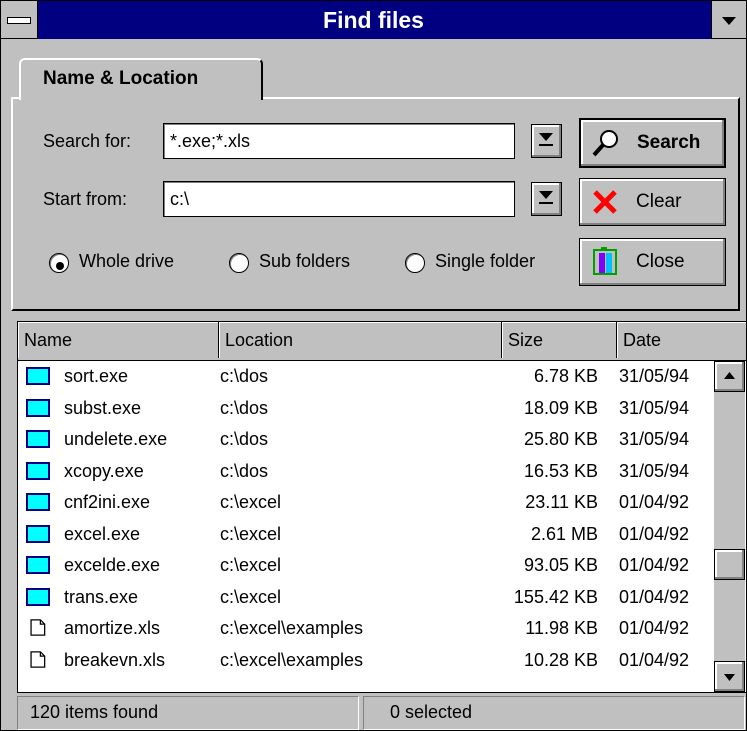 Image resolution: width=747 pixels, height=731 pixels. What do you see at coordinates (366, 566) in the screenshot?
I see `table-row: excelde.exe c:\excel 93.05 KB 01/04/92` at bounding box center [366, 566].